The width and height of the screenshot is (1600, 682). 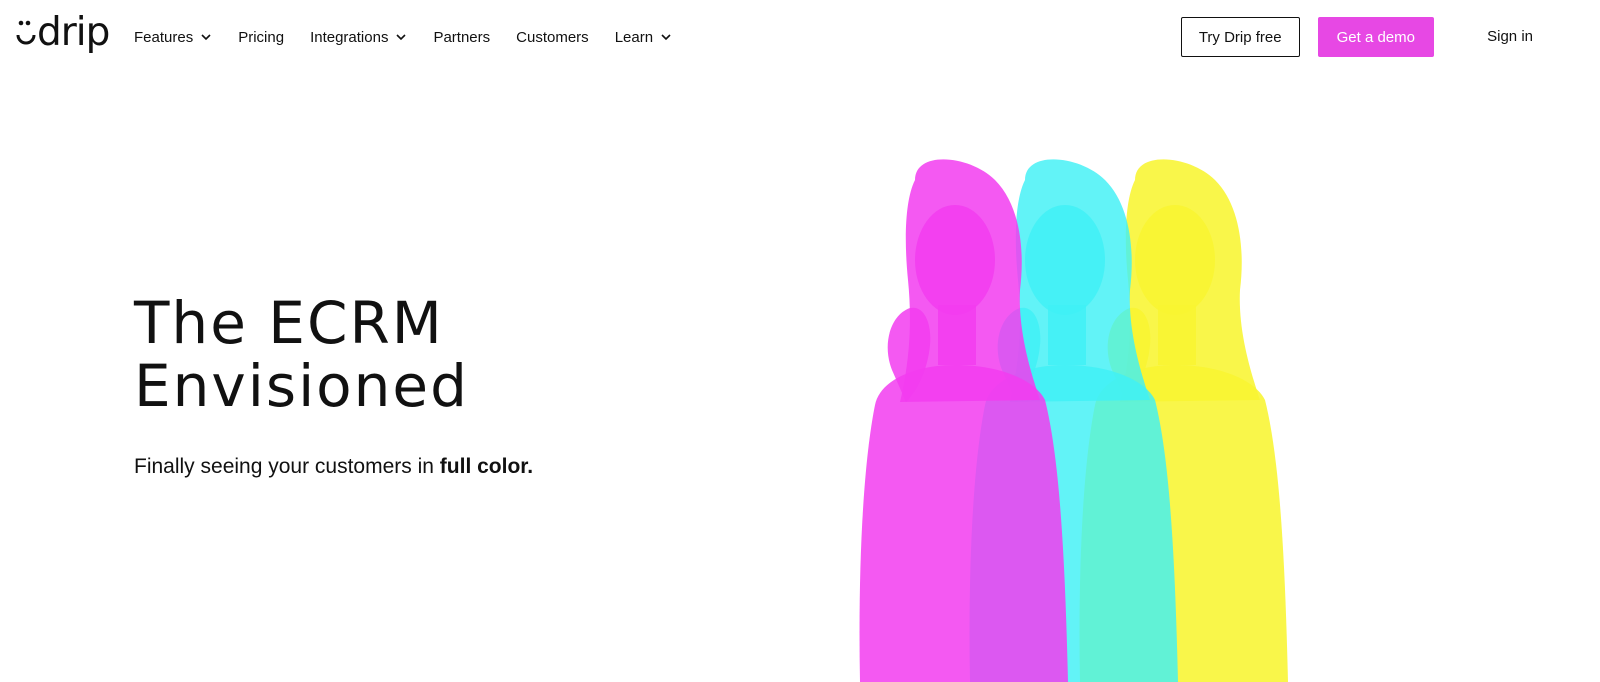 What do you see at coordinates (73, 32) in the screenshot?
I see `logo-wordmark: drip` at bounding box center [73, 32].